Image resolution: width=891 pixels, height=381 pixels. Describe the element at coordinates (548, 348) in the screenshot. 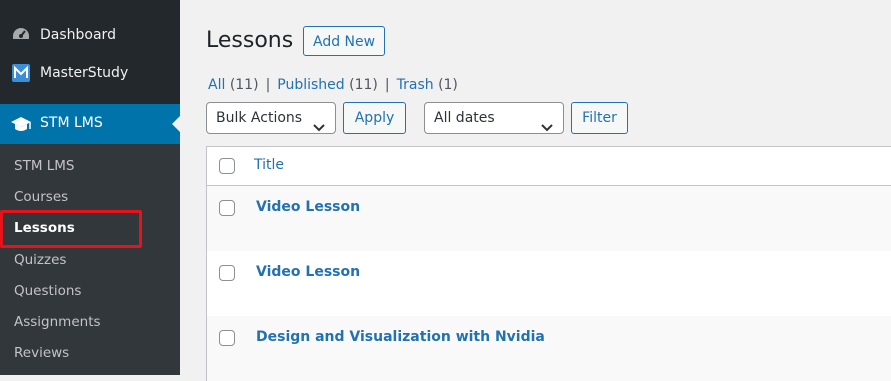

I see `table-row: Design and Visualization with Nvidia` at that location.